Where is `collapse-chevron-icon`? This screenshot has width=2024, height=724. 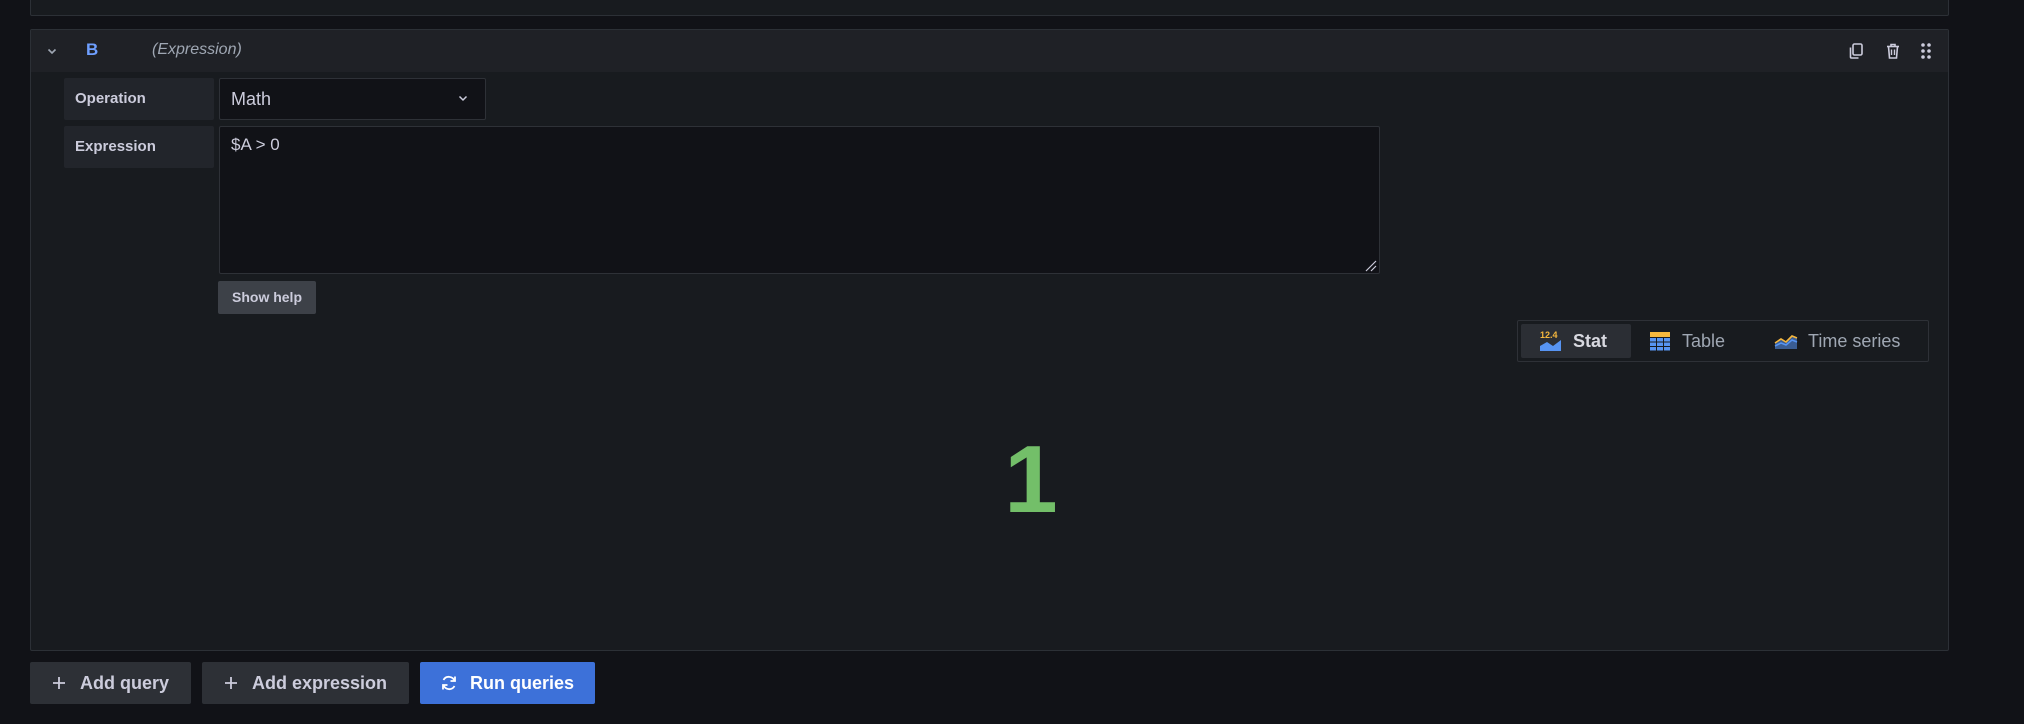
collapse-chevron-icon is located at coordinates (52, 51).